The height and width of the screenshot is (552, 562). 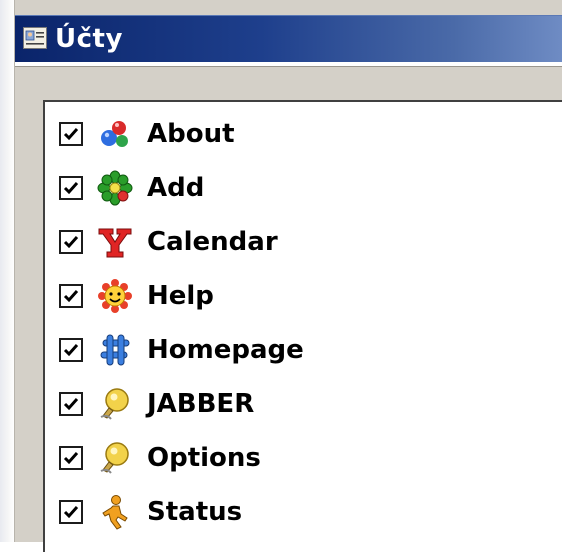 I want to click on hash-puzzle-icon, so click(x=115, y=350).